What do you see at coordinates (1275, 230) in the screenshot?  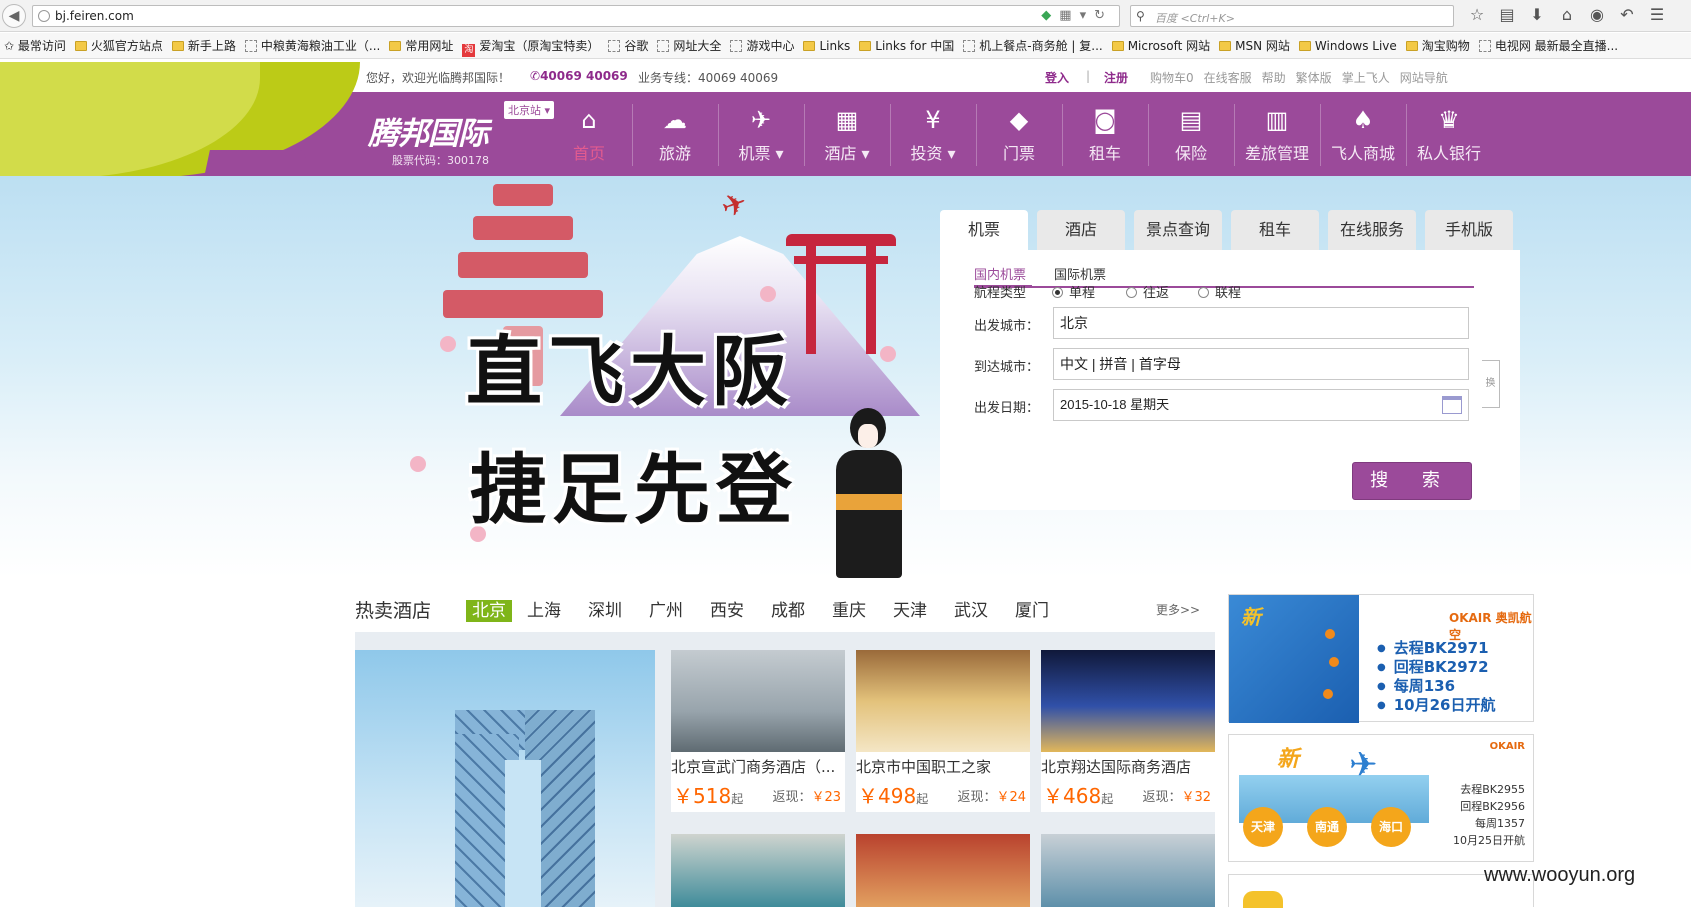 I see `search-tab: 租车` at bounding box center [1275, 230].